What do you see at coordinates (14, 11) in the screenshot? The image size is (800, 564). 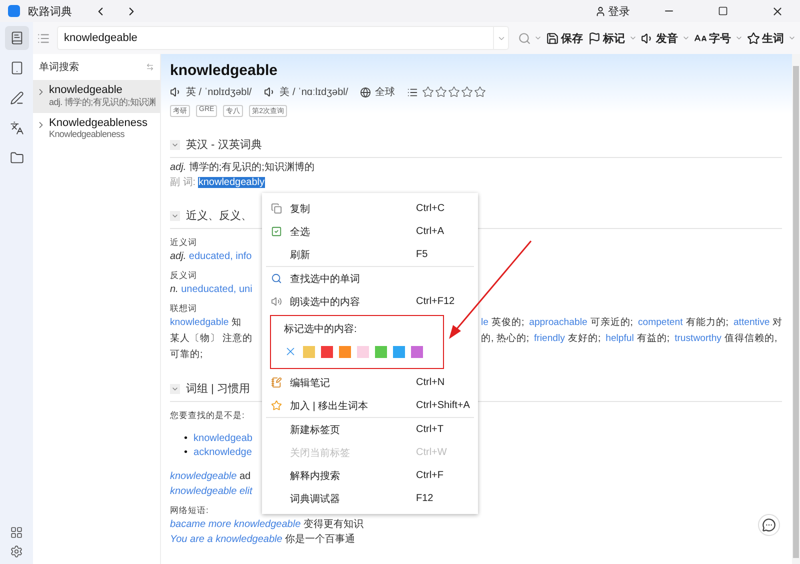 I see `app-logo-icon` at bounding box center [14, 11].